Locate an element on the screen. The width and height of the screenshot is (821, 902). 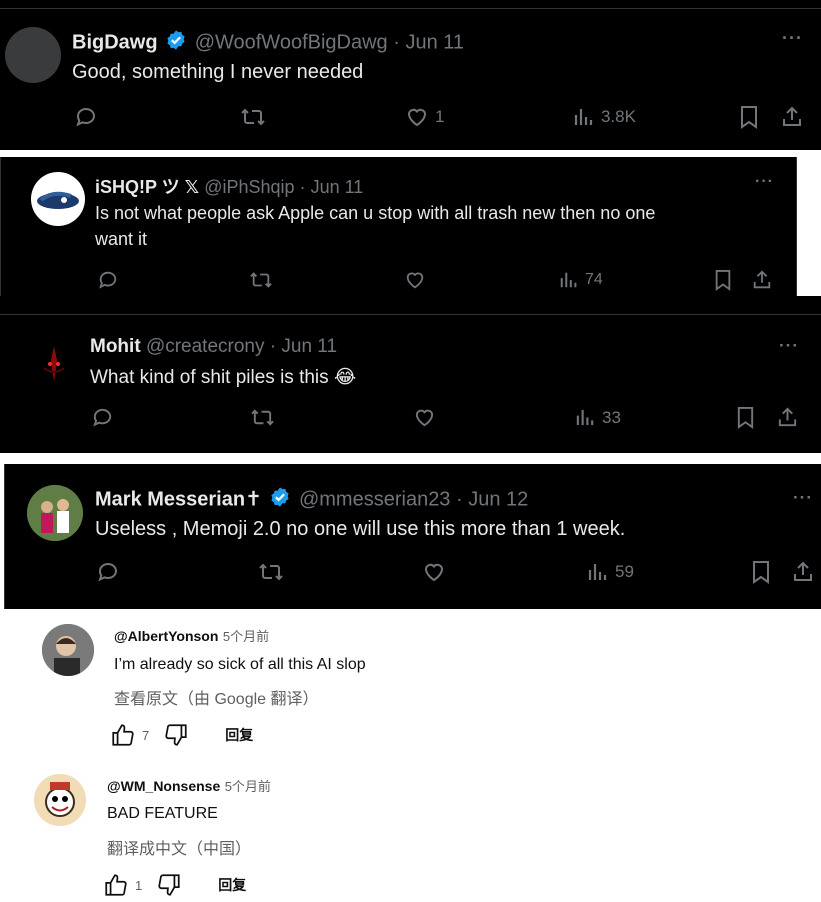
tweet-author-name: iSHQ!P ツ 𝕏 is located at coordinates (147, 187).